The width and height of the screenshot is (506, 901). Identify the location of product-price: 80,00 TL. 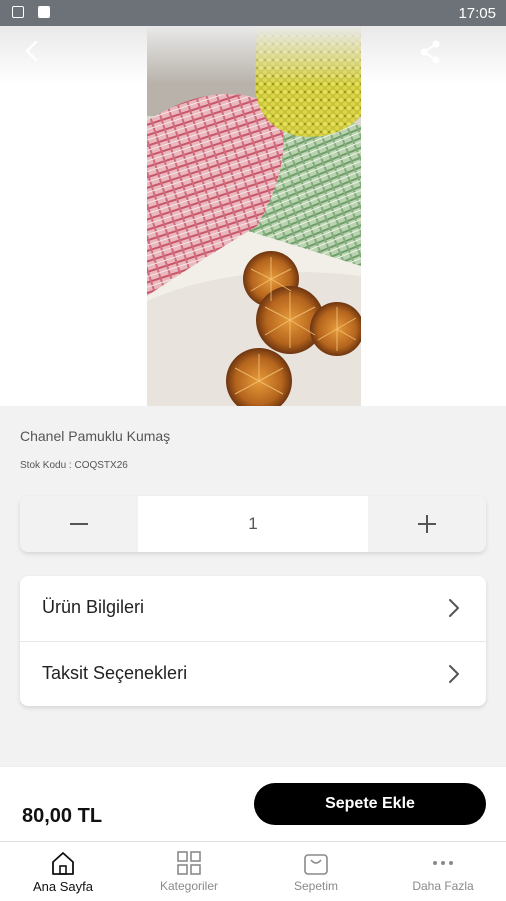
(62, 816).